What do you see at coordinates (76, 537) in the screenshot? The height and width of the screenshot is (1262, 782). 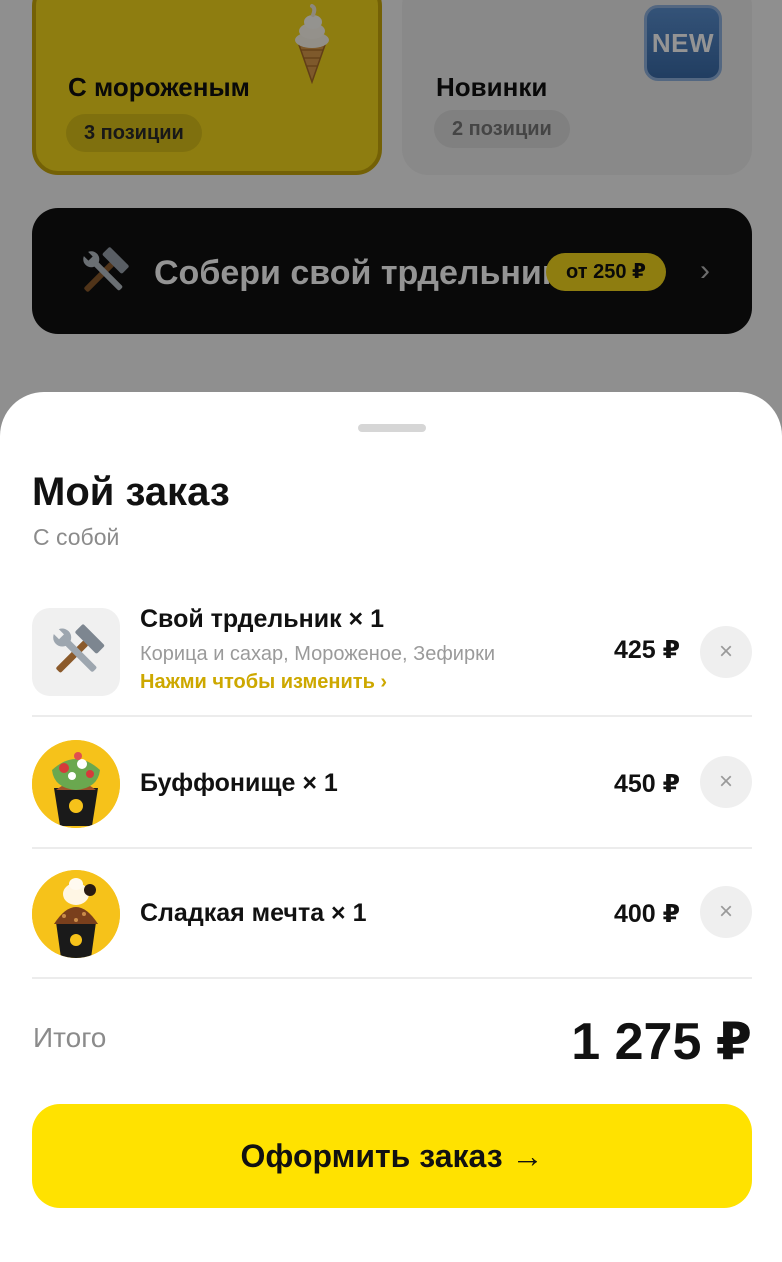 I see `order-subtitle: С собой` at bounding box center [76, 537].